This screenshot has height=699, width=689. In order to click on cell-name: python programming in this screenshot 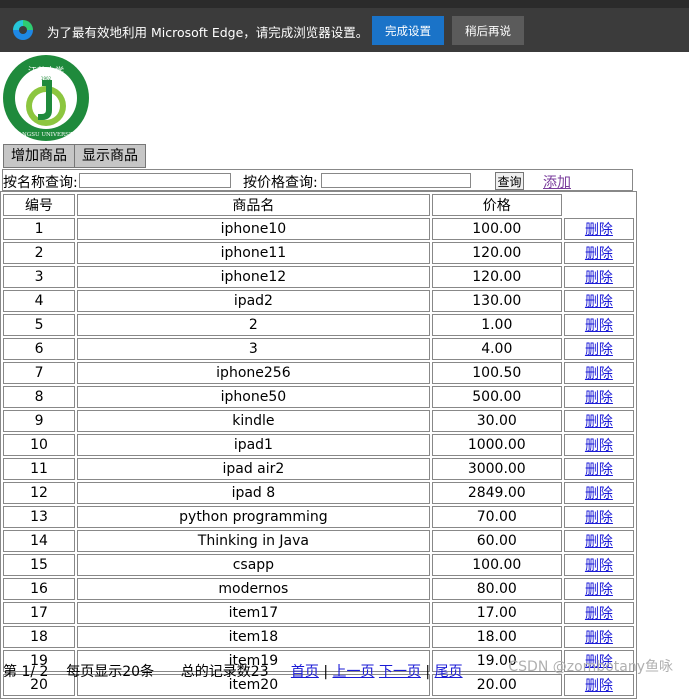, I will do `click(253, 517)`.